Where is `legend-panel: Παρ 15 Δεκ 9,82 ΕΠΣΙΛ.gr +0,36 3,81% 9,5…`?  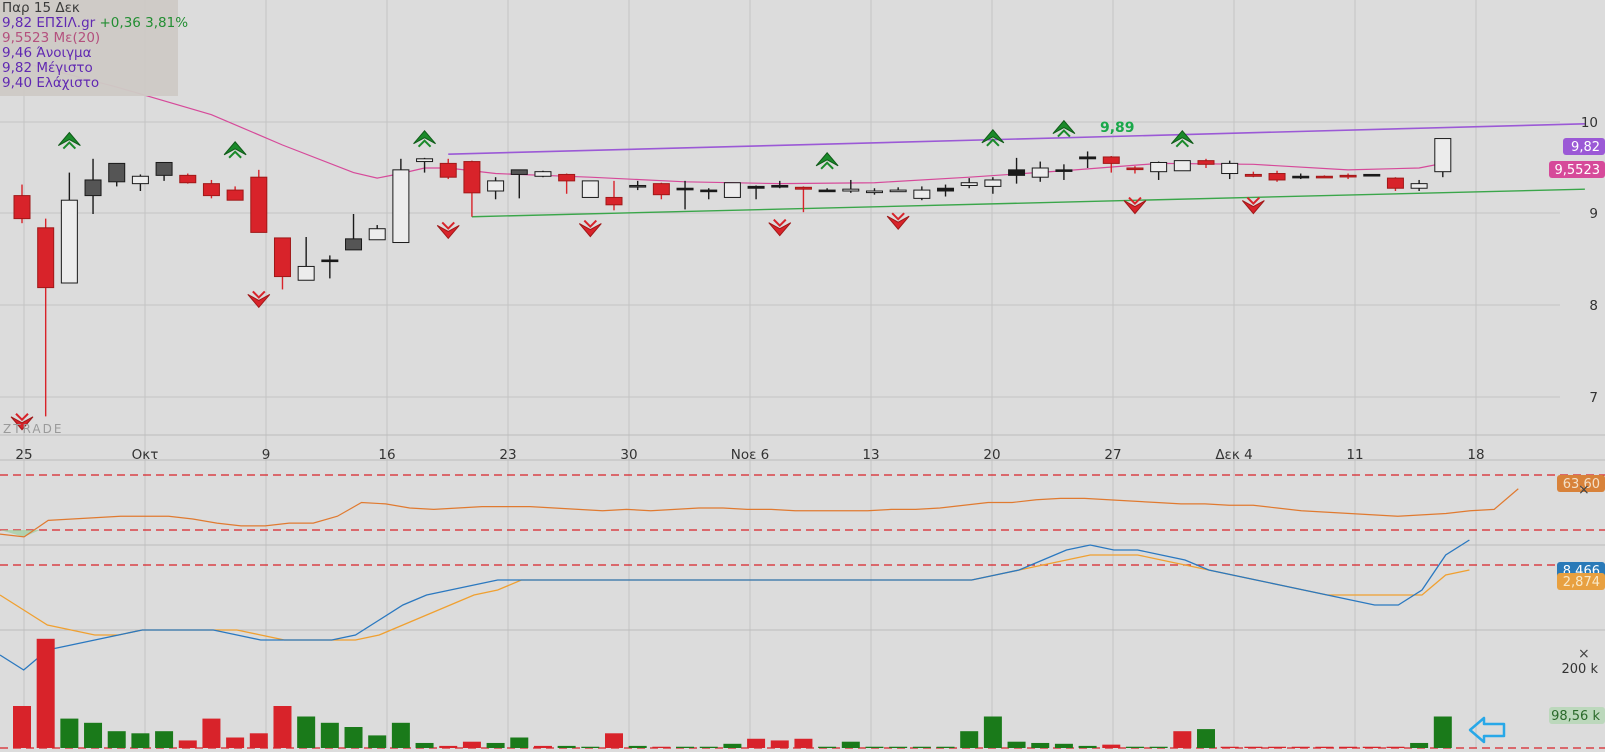
legend-panel: Παρ 15 Δεκ 9,82 ΕΠΣΙΛ.gr +0,36 3,81% 9,5… is located at coordinates (94, 48).